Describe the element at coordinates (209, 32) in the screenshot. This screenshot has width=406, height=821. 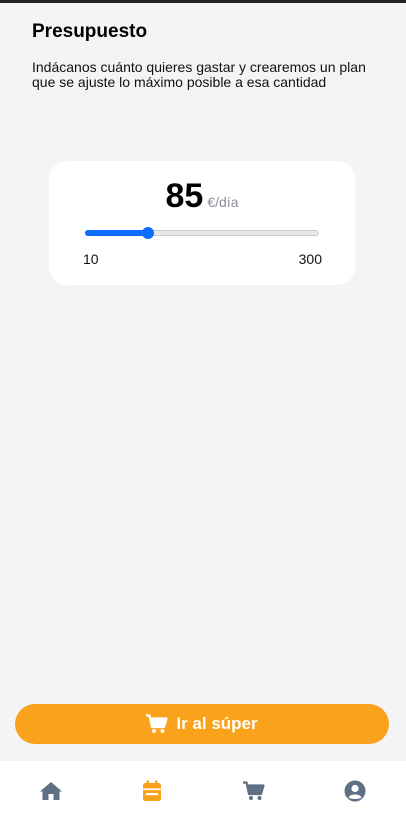
I see `page-title: Presupuesto` at that location.